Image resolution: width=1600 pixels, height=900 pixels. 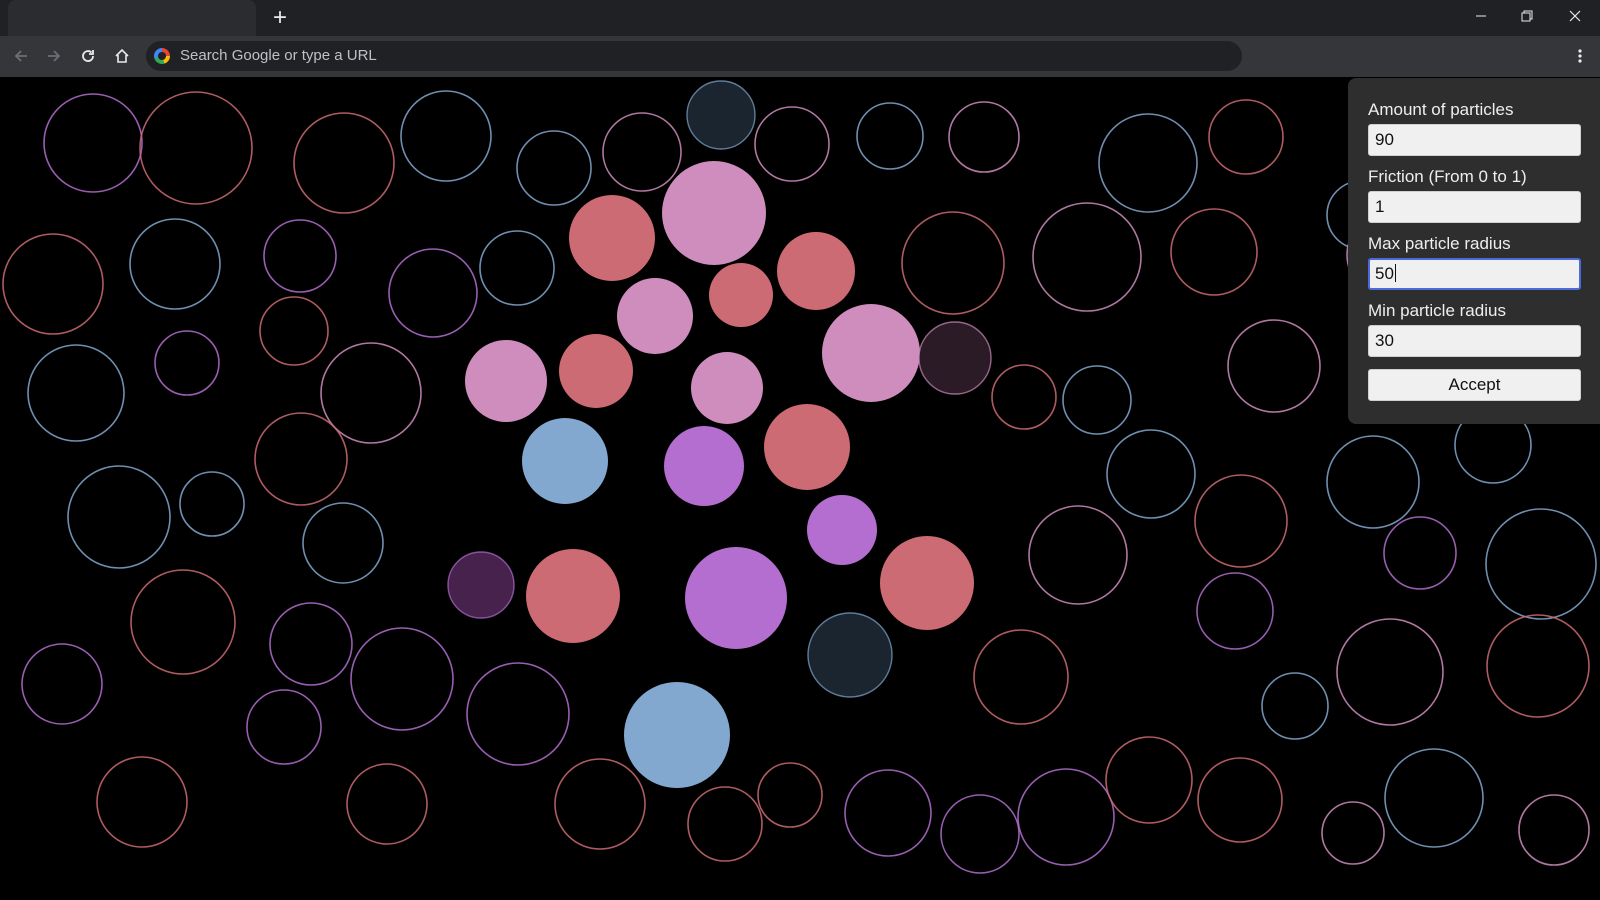 I want to click on browser-menu-button, so click(x=1580, y=56).